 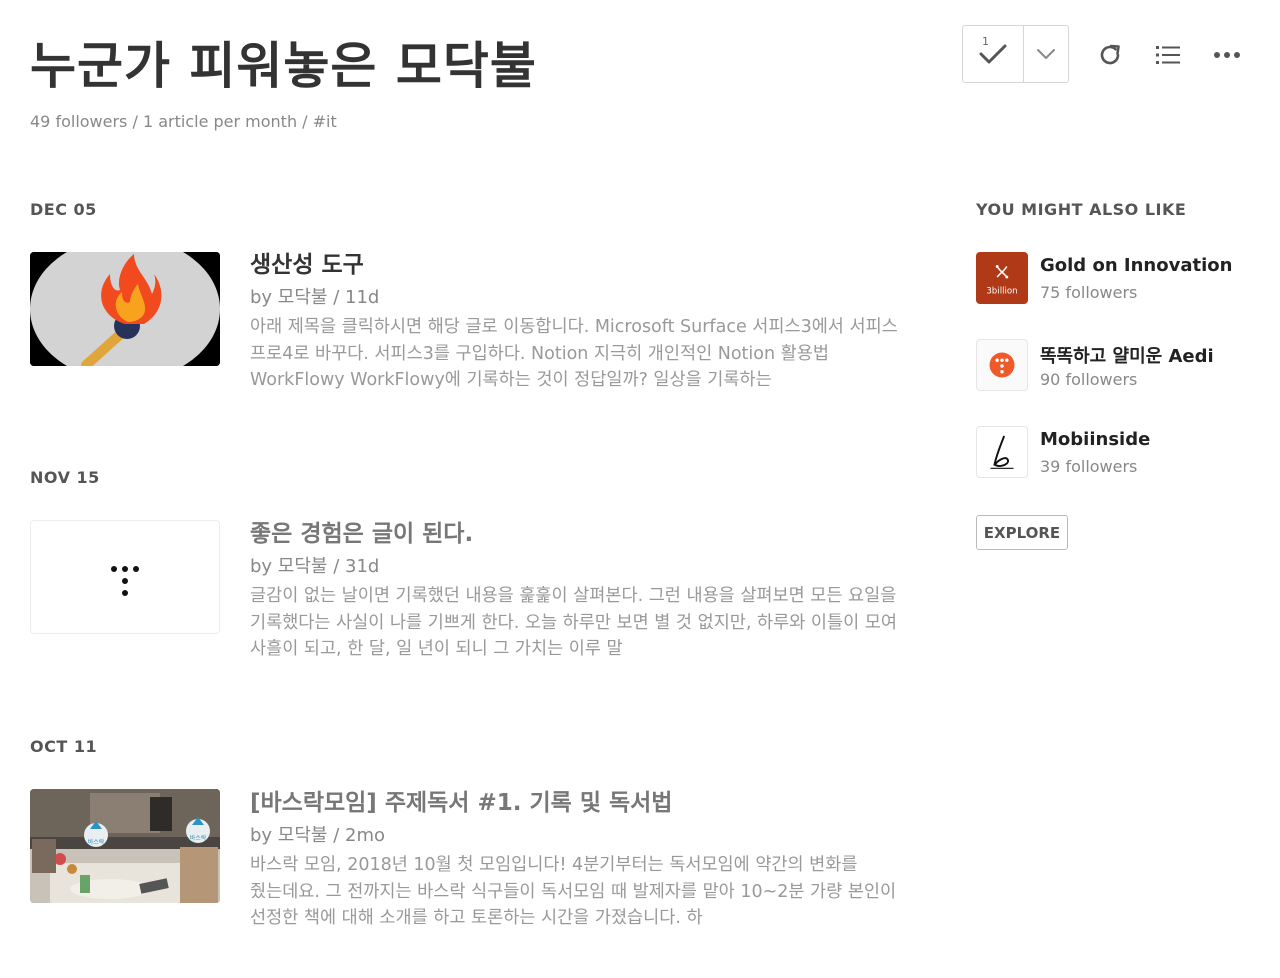 I want to click on read-options-dropdown, so click(x=1046, y=54).